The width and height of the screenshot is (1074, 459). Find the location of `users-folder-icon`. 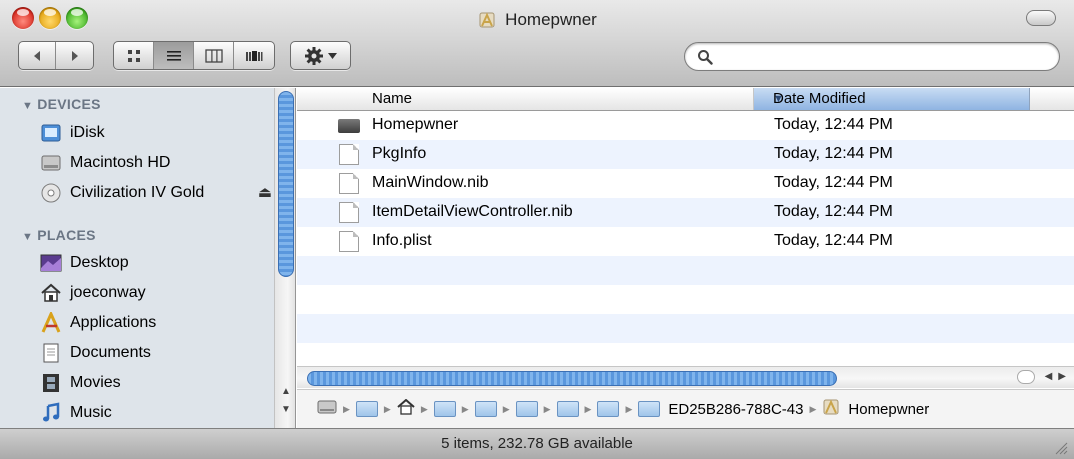

users-folder-icon is located at coordinates (366, 409).